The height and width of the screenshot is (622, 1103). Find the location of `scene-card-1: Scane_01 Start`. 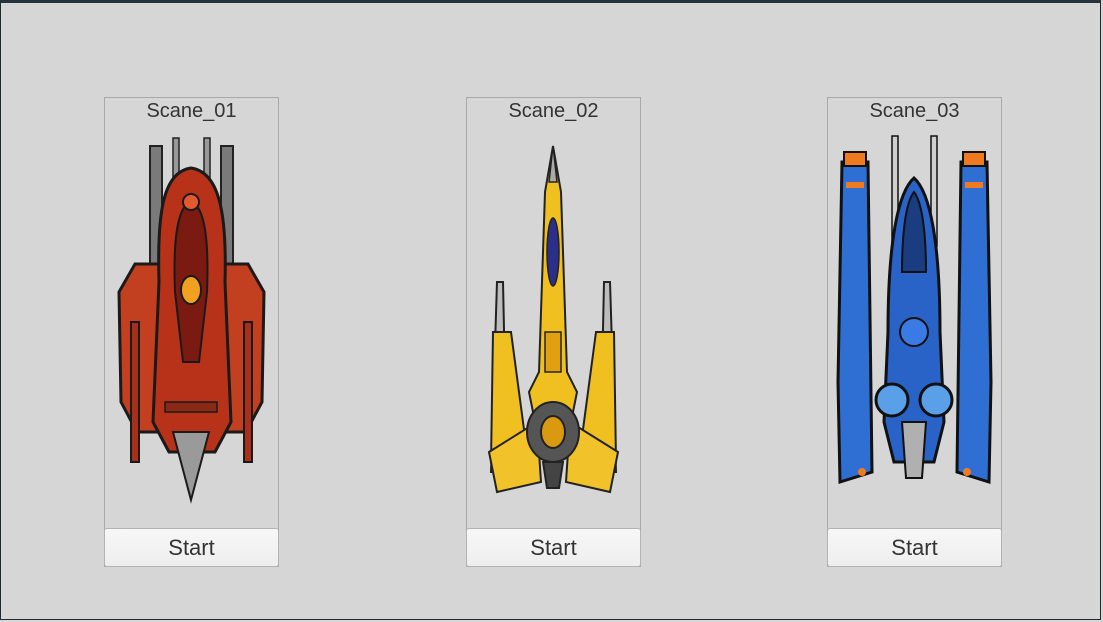

scene-card-1: Scane_01 Start is located at coordinates (191, 332).